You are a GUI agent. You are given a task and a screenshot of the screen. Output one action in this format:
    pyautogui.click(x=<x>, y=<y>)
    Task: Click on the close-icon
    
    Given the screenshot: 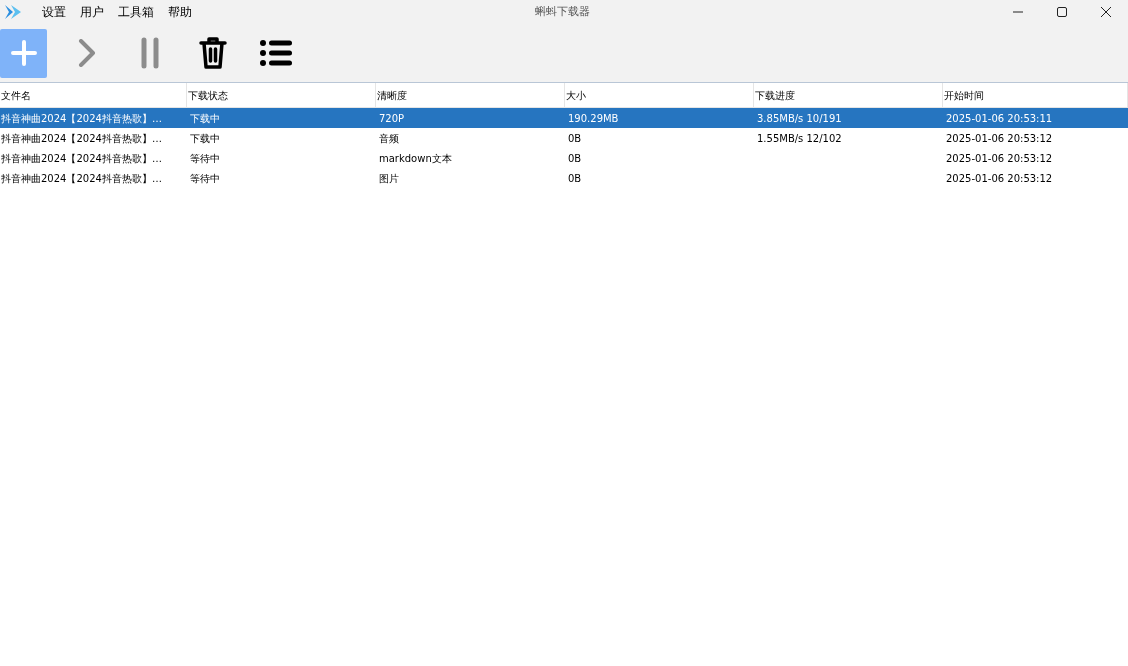 What is the action you would take?
    pyautogui.click(x=1106, y=12)
    